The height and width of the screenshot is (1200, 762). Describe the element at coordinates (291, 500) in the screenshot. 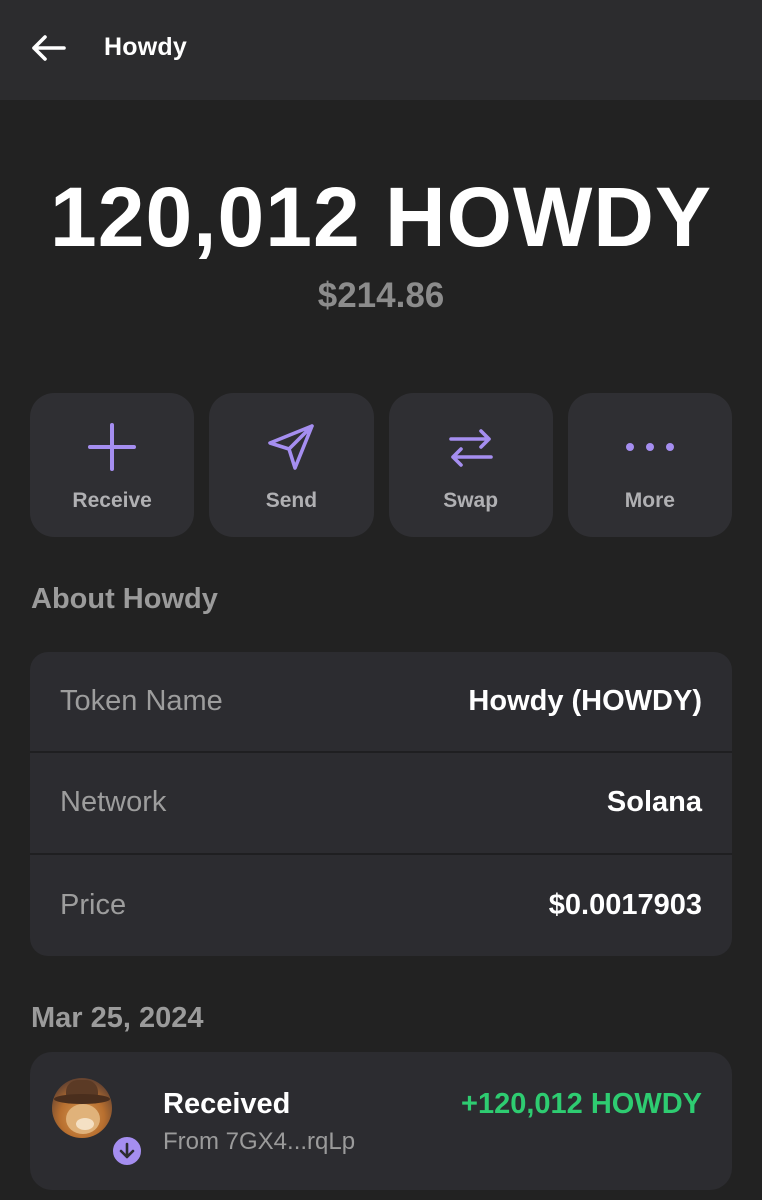

I see `send-label: Send` at that location.